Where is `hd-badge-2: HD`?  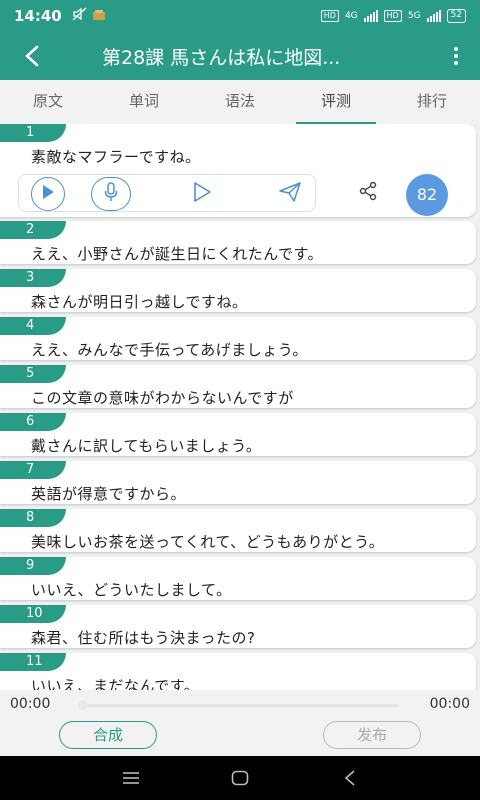
hd-badge-2: HD is located at coordinates (392, 16).